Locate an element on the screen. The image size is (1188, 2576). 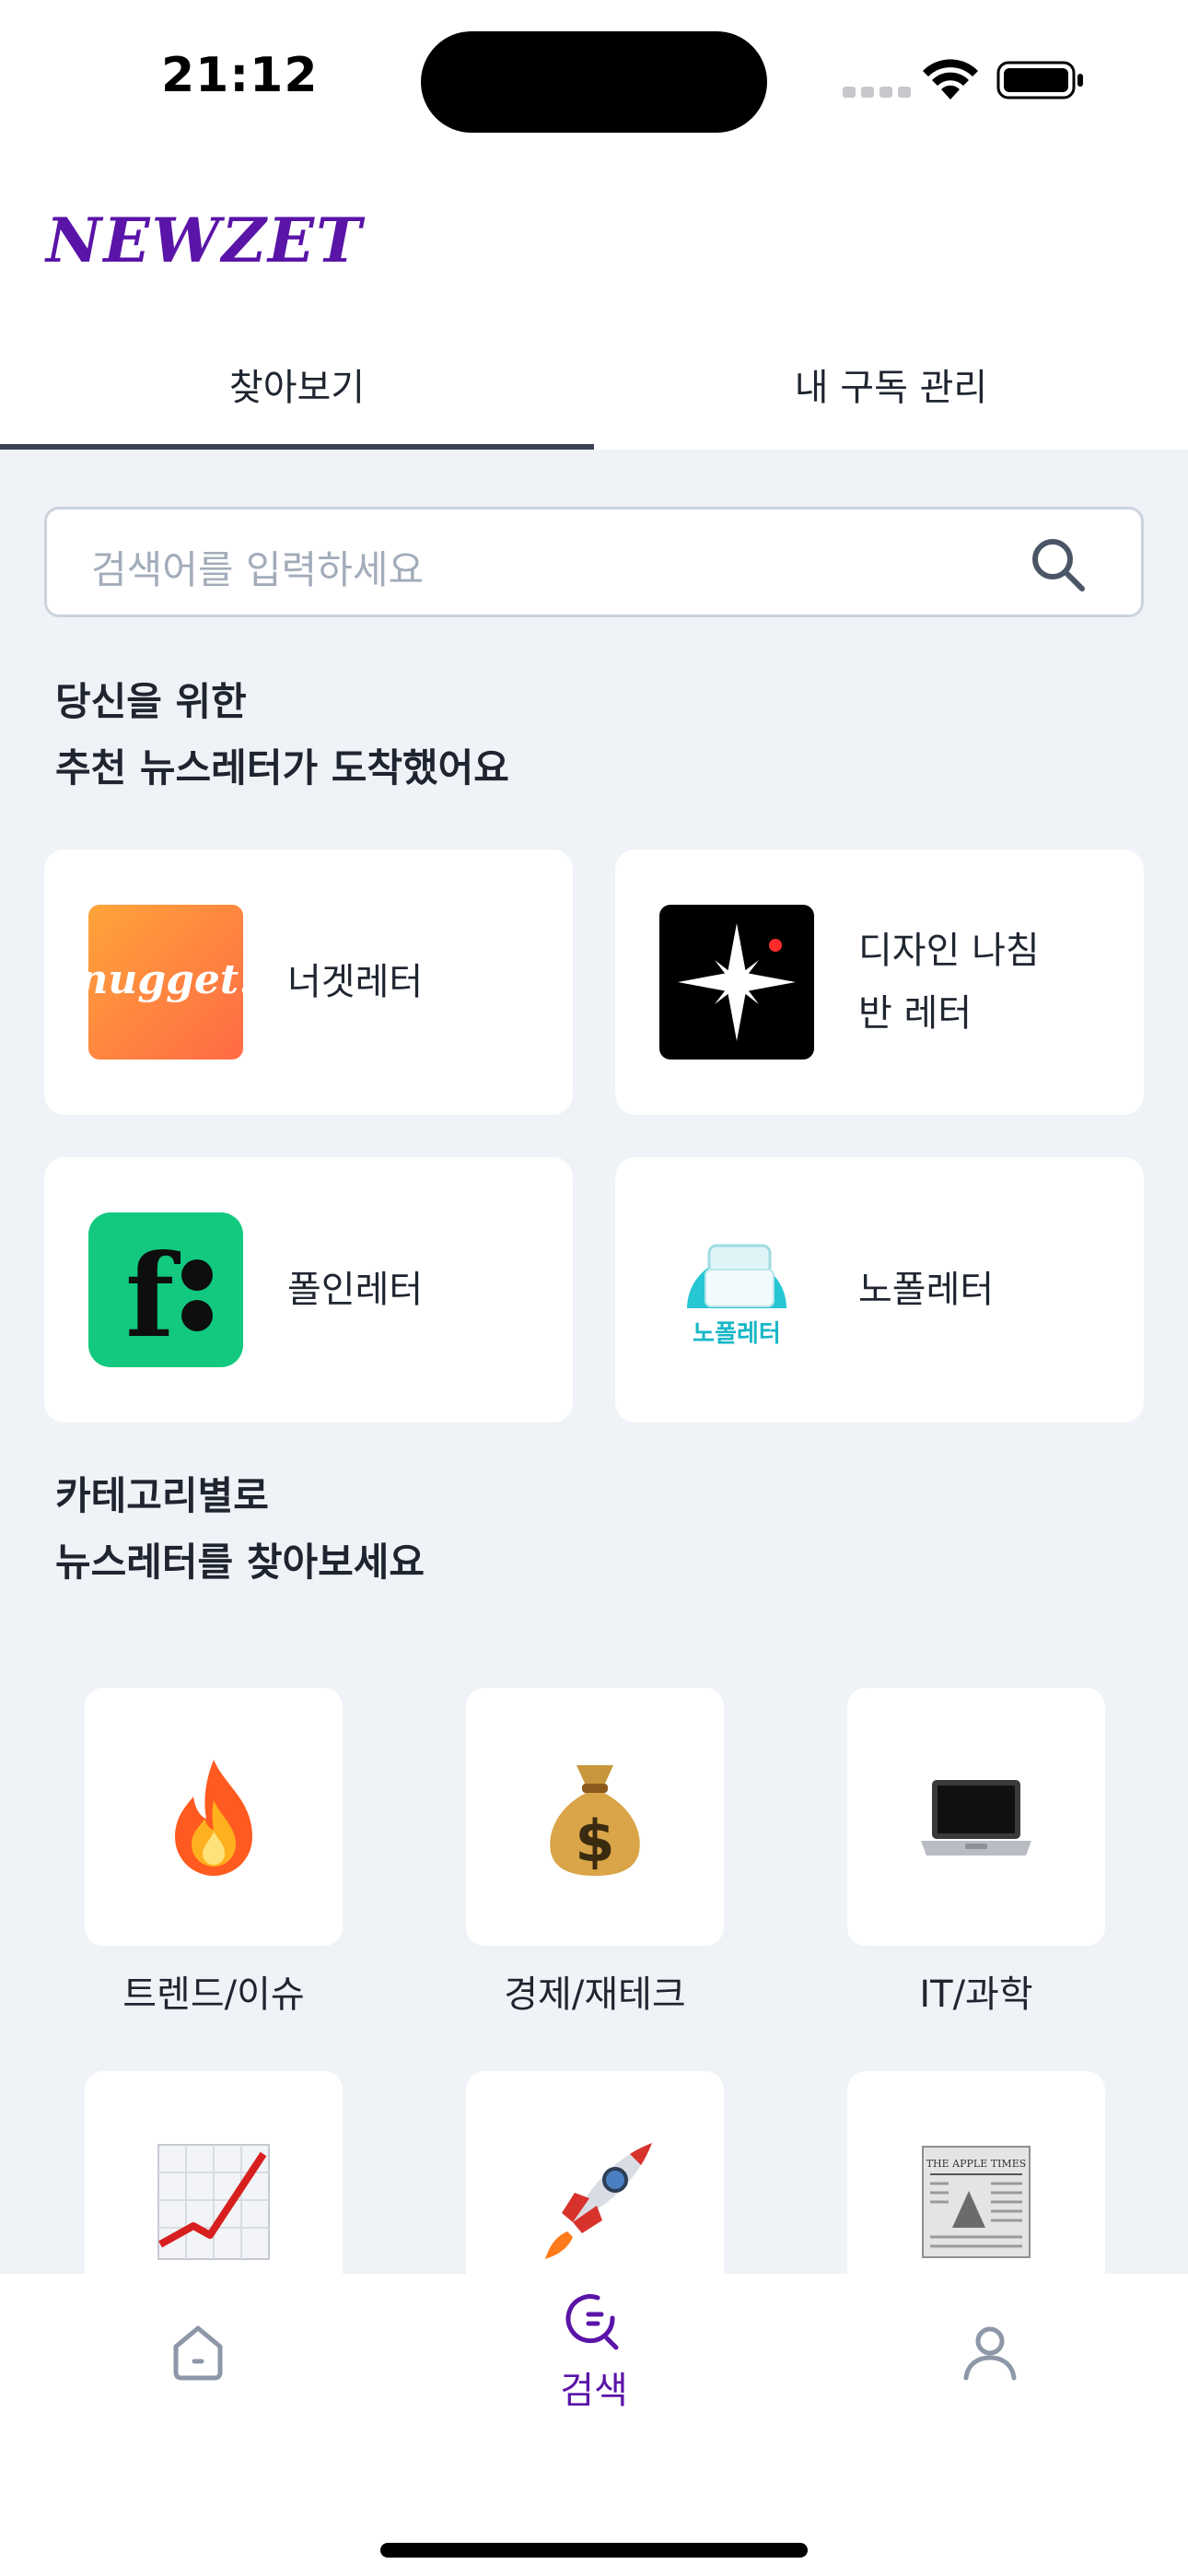
recommend-card-nopol: 노폴레터 노폴레터 is located at coordinates (879, 1290).